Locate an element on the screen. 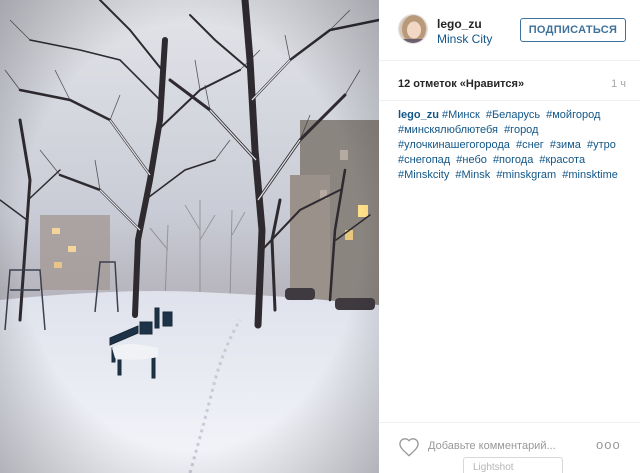 Image resolution: width=640 pixels, height=473 pixels. hashtag-link: #утро is located at coordinates (601, 145).